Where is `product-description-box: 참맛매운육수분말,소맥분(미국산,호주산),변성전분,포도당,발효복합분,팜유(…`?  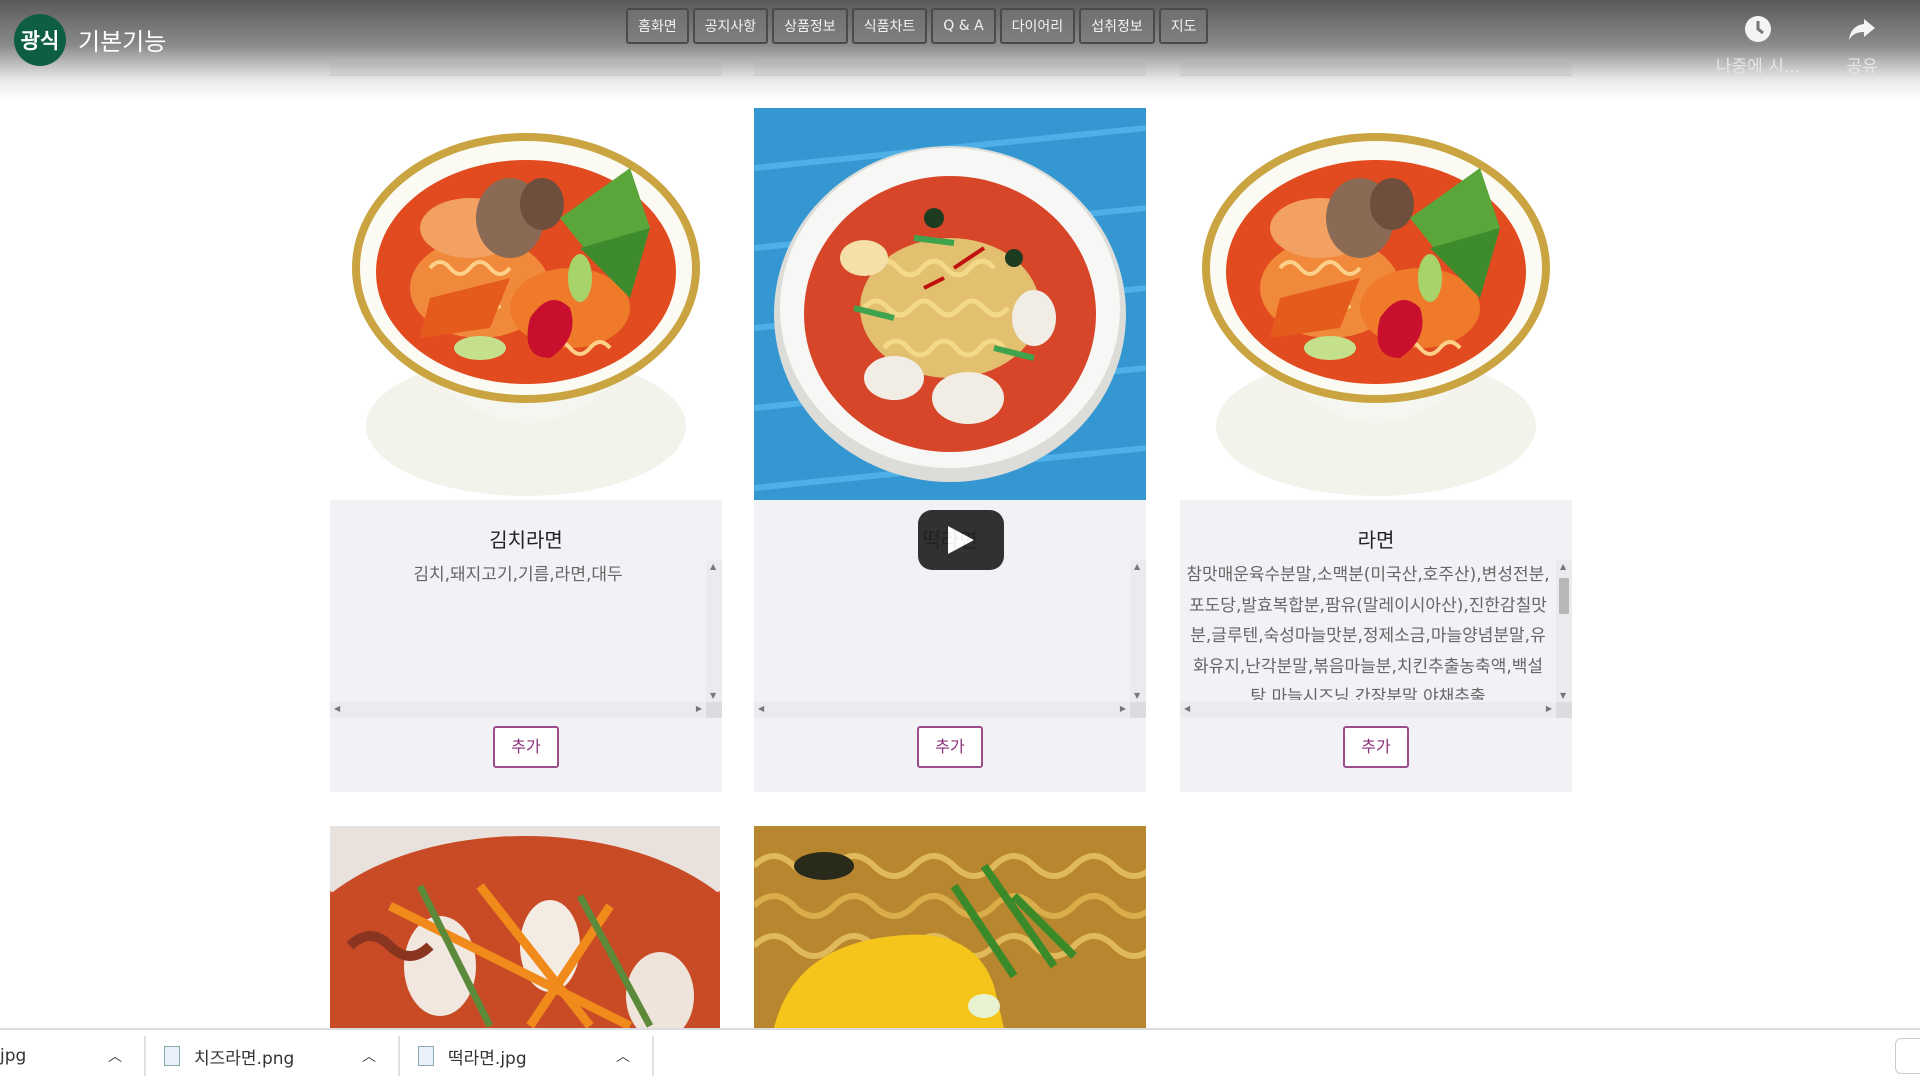
product-description-box: 참맛매운육수분말,소맥분(미국산,호주산),변성전분,포도당,발효복합분,팜유(… is located at coordinates (1376, 640).